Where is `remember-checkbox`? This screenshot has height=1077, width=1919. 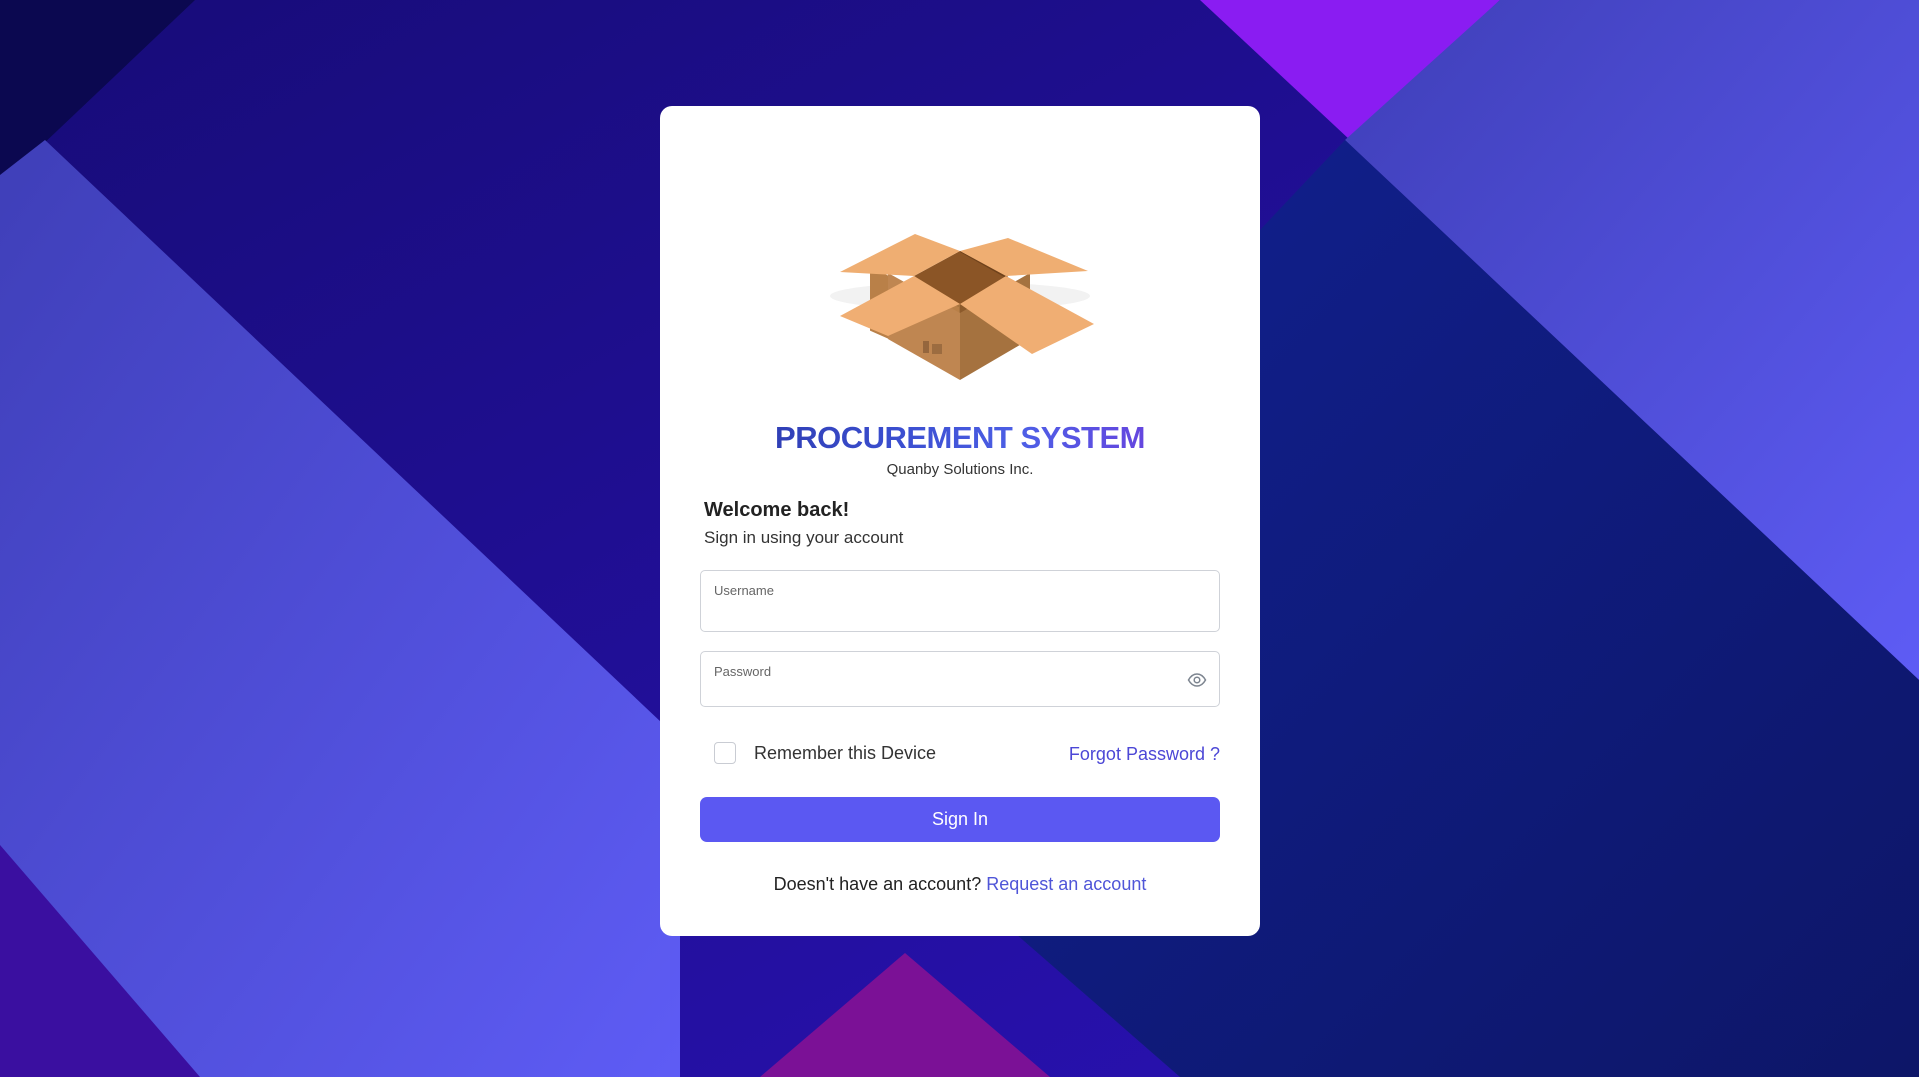 remember-checkbox is located at coordinates (725, 753).